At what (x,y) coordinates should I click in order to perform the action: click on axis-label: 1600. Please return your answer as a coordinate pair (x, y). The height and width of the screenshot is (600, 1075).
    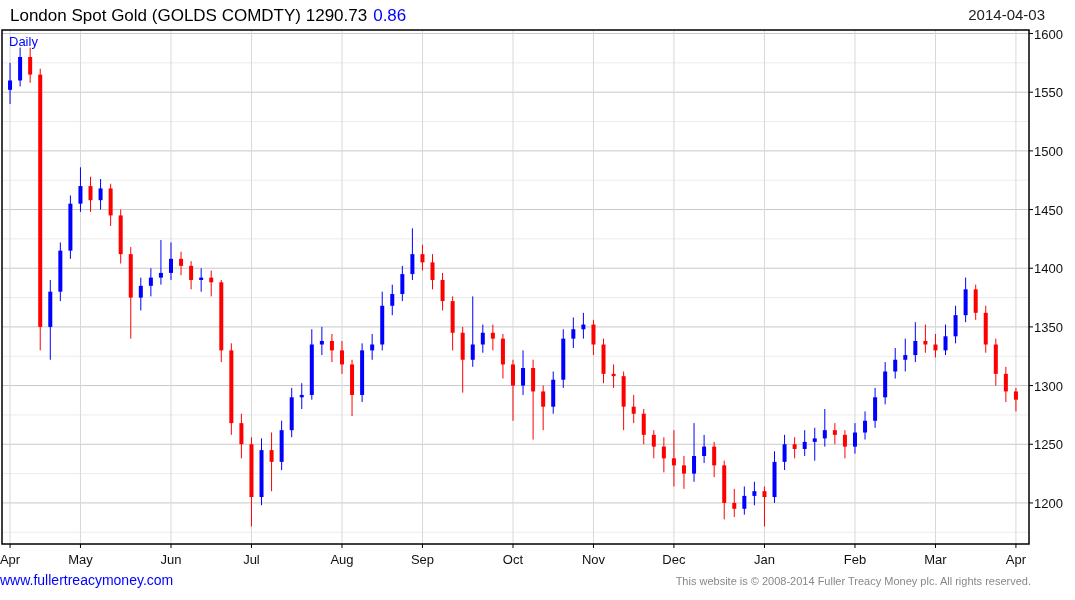
    Looking at the image, I should click on (1048, 35).